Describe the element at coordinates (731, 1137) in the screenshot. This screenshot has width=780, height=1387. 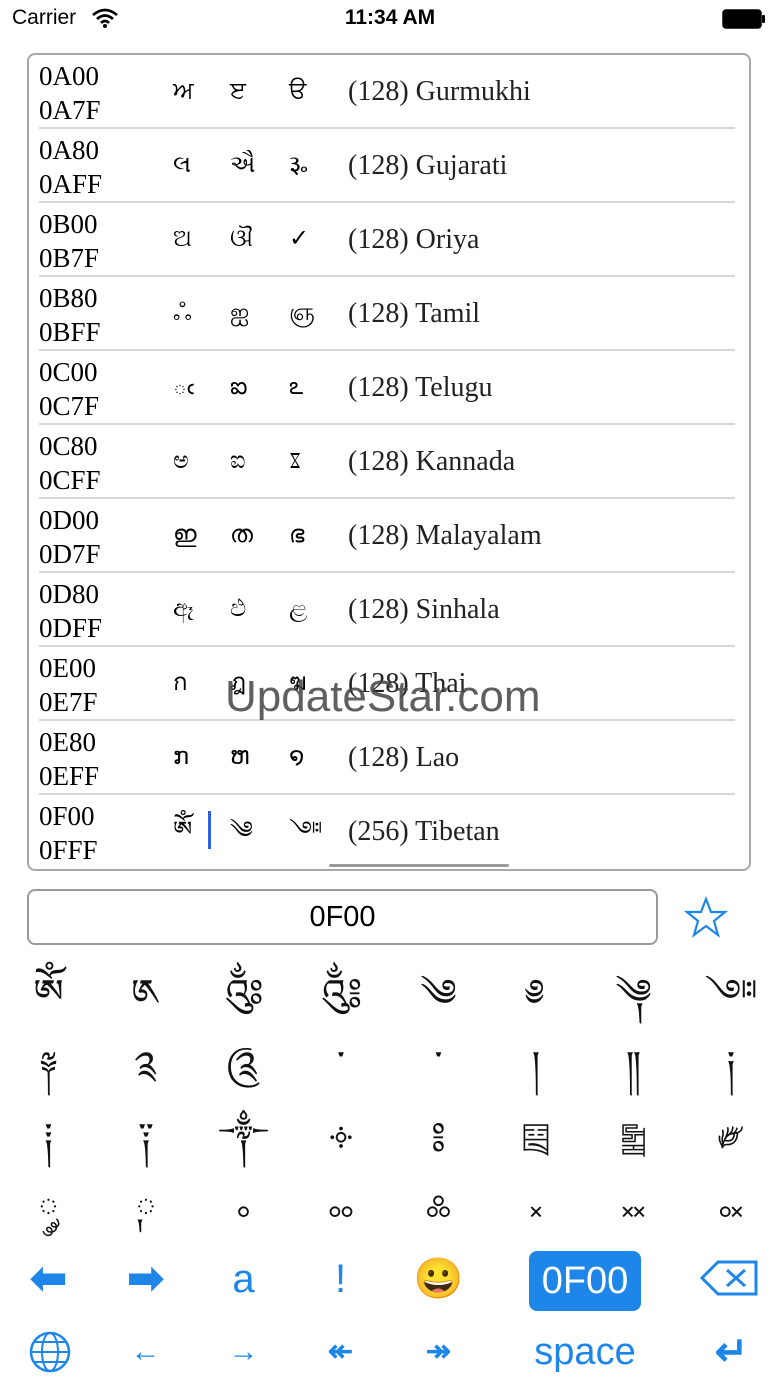
I see `character-cell: ༗` at that location.